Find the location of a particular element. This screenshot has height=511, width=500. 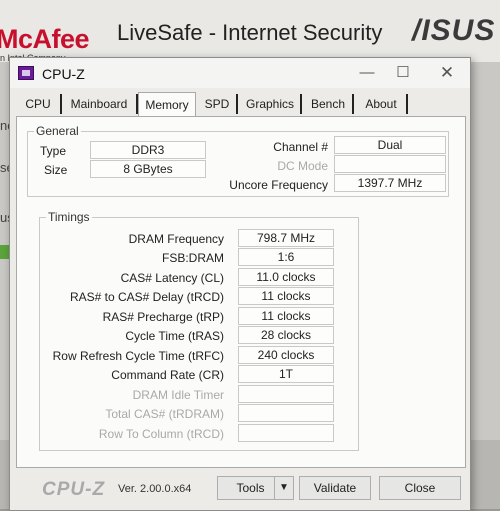

timing-label: DRAM Frequency is located at coordinates (176, 239).